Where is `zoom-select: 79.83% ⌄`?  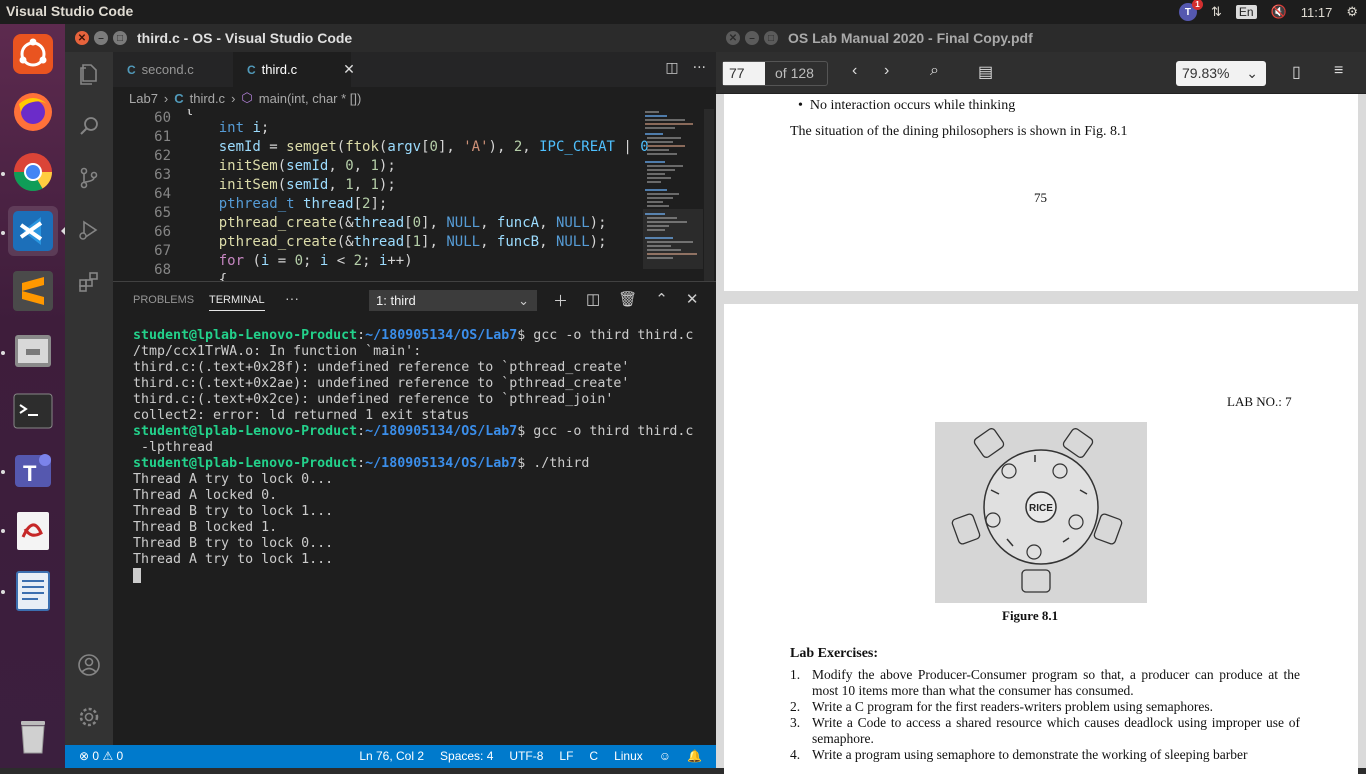
zoom-select: 79.83% ⌄ is located at coordinates (1221, 73).